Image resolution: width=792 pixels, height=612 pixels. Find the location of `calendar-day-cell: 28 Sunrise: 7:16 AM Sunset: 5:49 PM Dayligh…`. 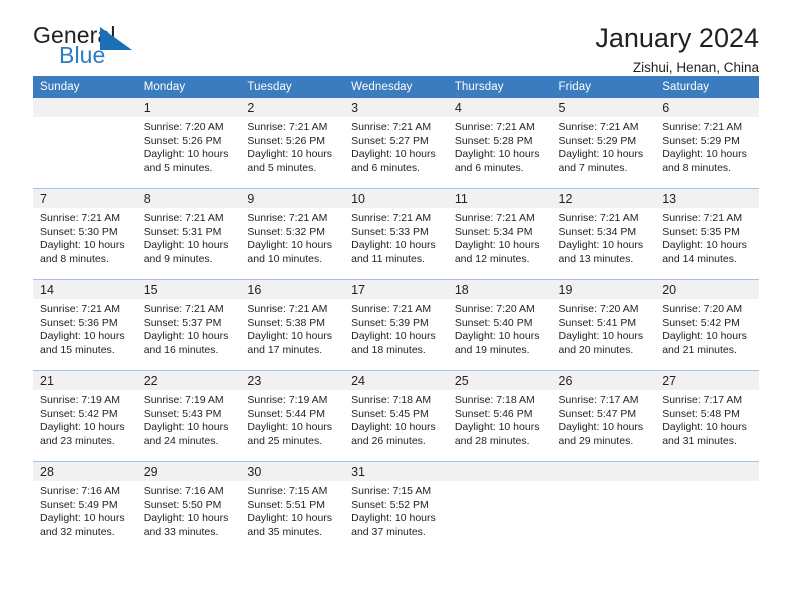

calendar-day-cell: 28 Sunrise: 7:16 AM Sunset: 5:49 PM Dayligh… is located at coordinates (85, 507).